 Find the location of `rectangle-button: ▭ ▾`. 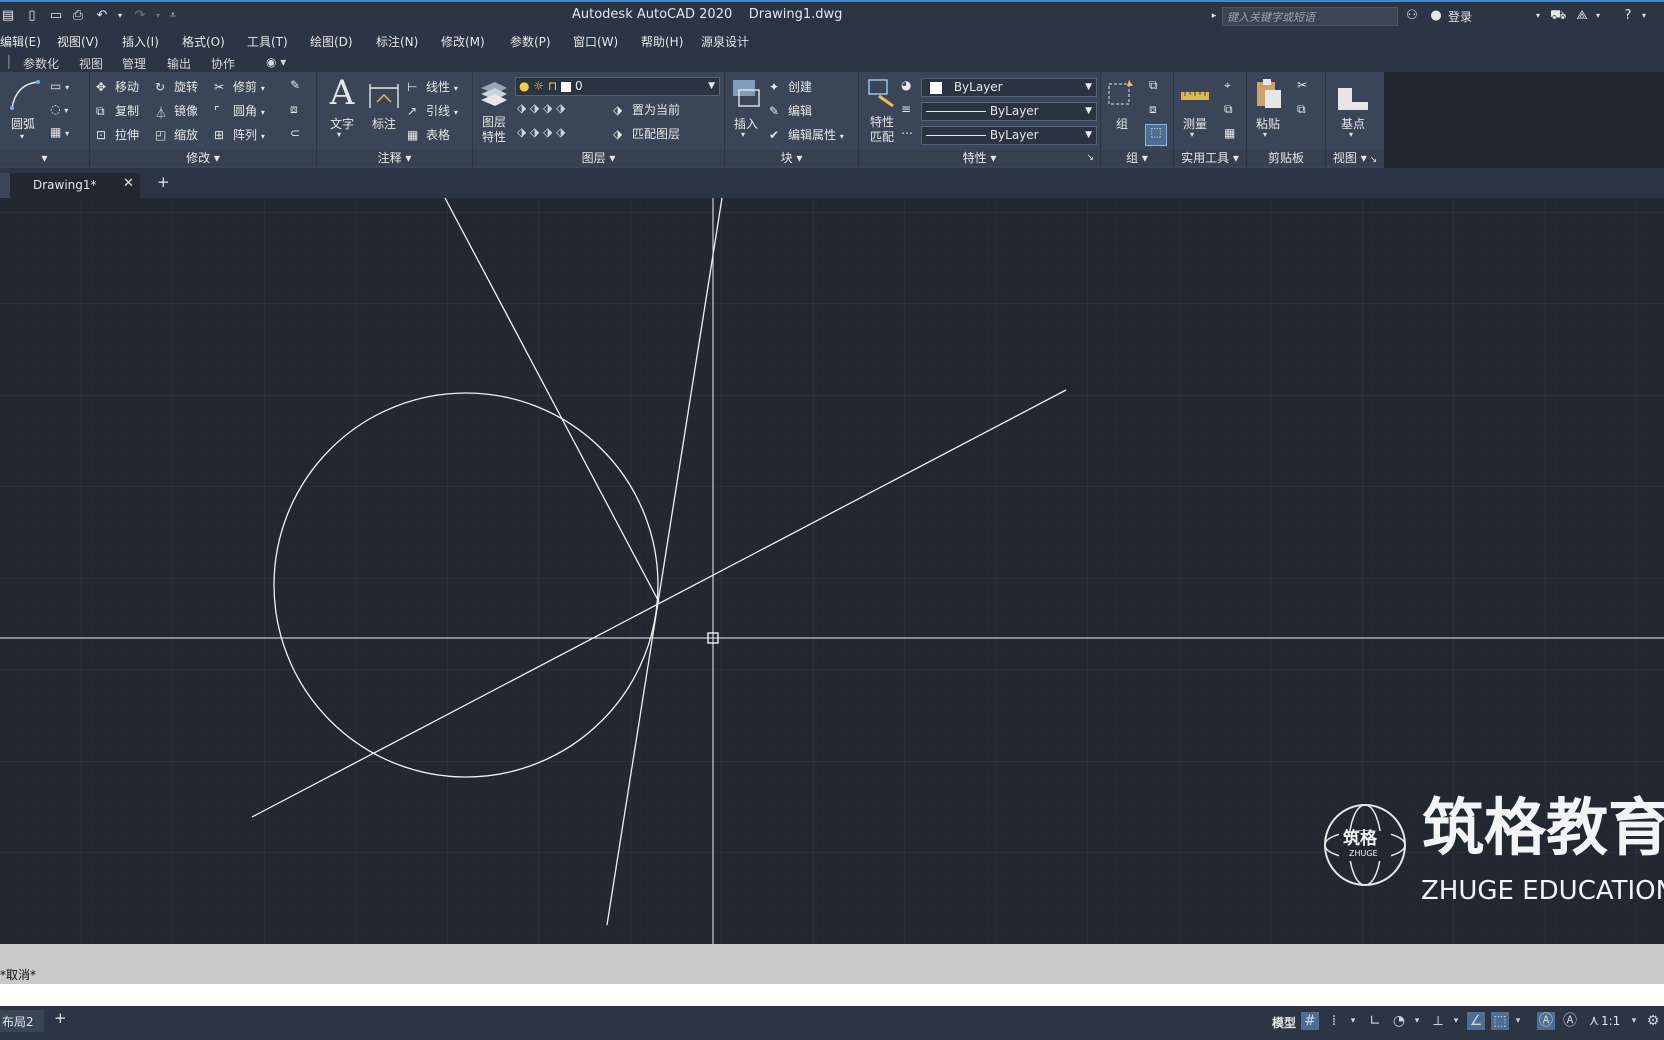

rectangle-button: ▭ ▾ is located at coordinates (59, 86).